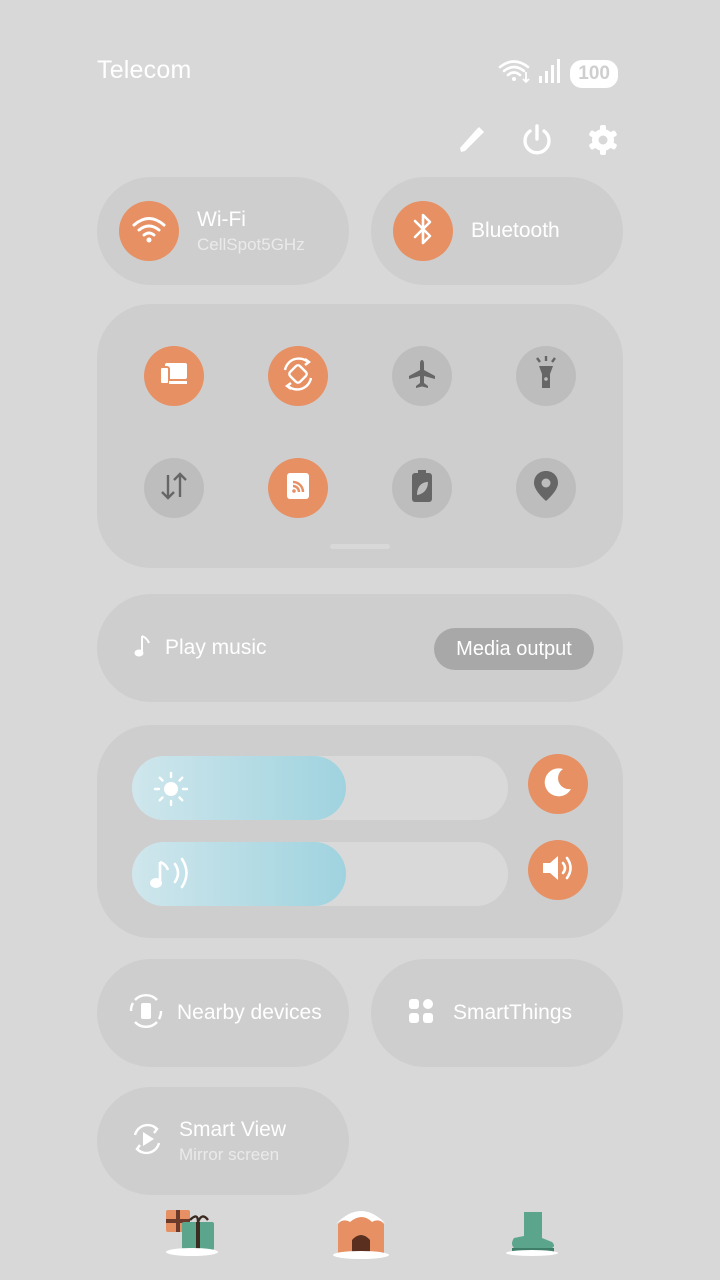 Image resolution: width=720 pixels, height=1280 pixels. I want to click on smart-view-tile: Smart View Mirror screen, so click(223, 1141).